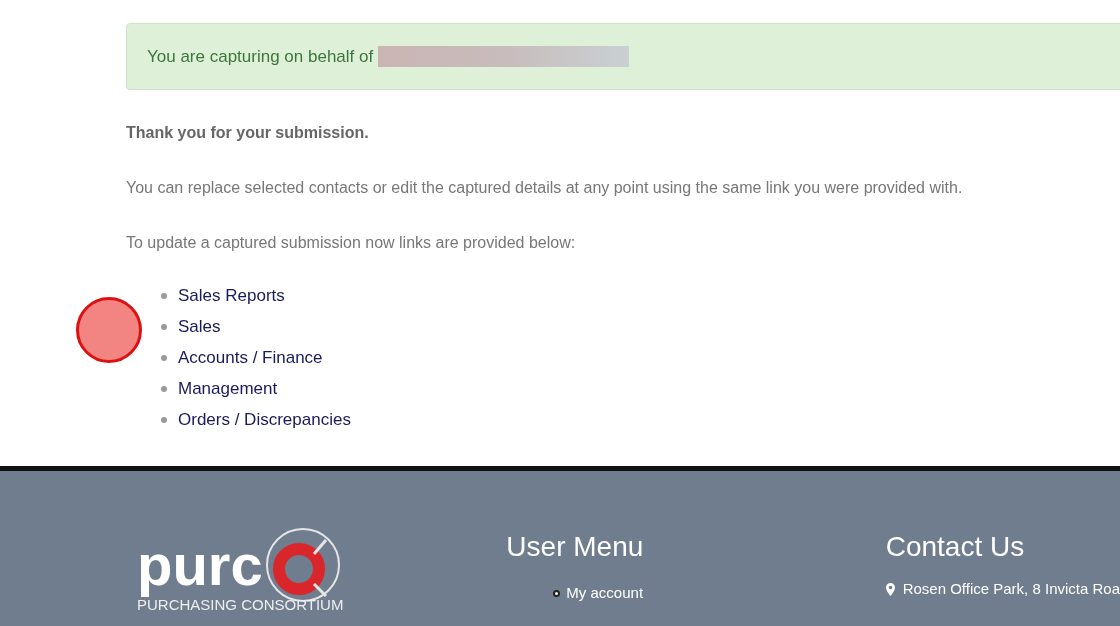 The image size is (1120, 626). What do you see at coordinates (605, 593) in the screenshot?
I see `footer-link: My account` at bounding box center [605, 593].